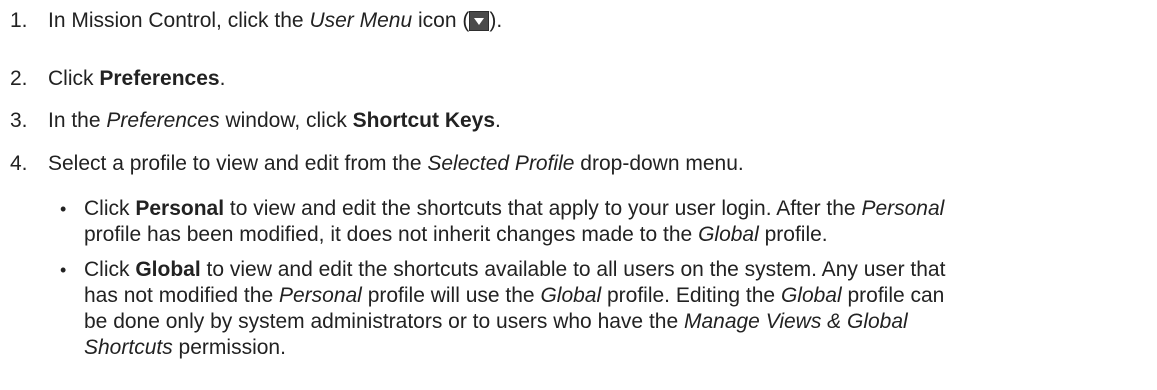 The image size is (1157, 390). What do you see at coordinates (451, 295) in the screenshot?
I see `bullet-text-part: profile will use the` at bounding box center [451, 295].